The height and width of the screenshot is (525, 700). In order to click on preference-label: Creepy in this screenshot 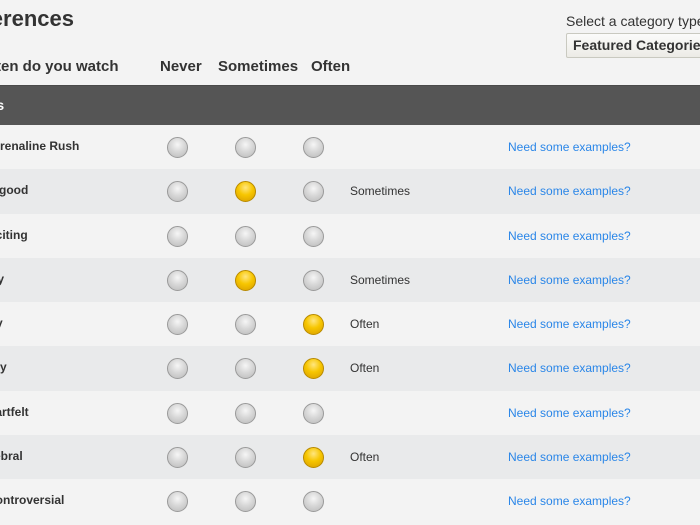, I will do `click(3, 367)`.